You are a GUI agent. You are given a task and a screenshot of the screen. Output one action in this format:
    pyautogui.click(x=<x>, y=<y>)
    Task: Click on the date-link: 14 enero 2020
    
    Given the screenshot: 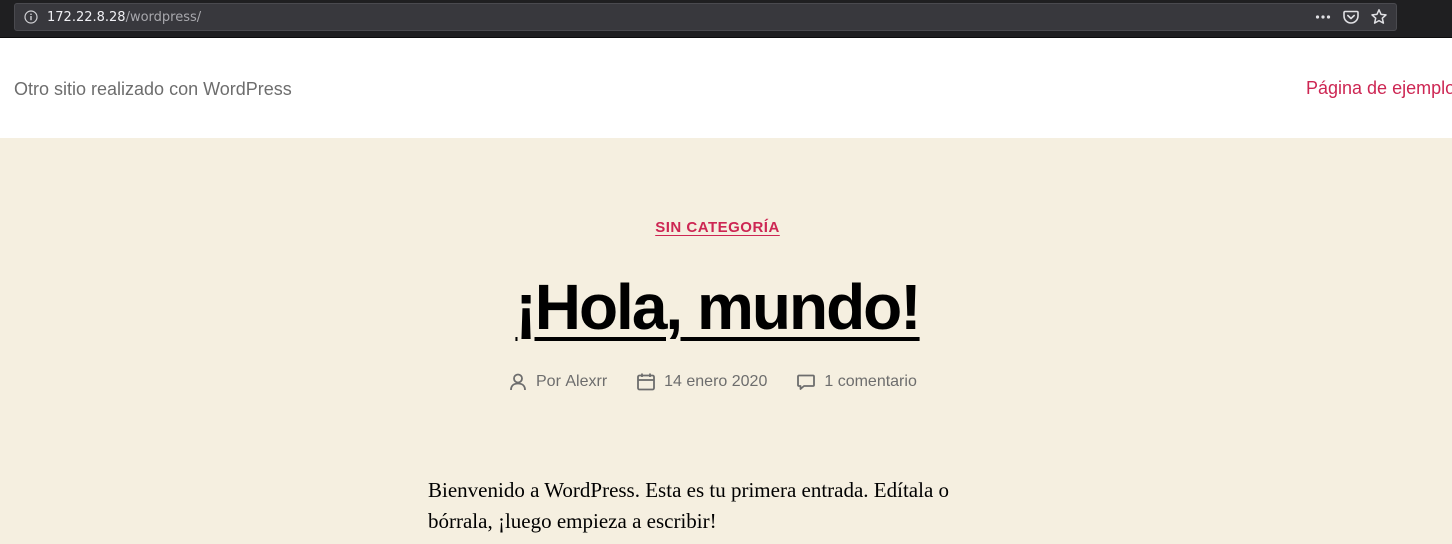 What is the action you would take?
    pyautogui.click(x=715, y=382)
    